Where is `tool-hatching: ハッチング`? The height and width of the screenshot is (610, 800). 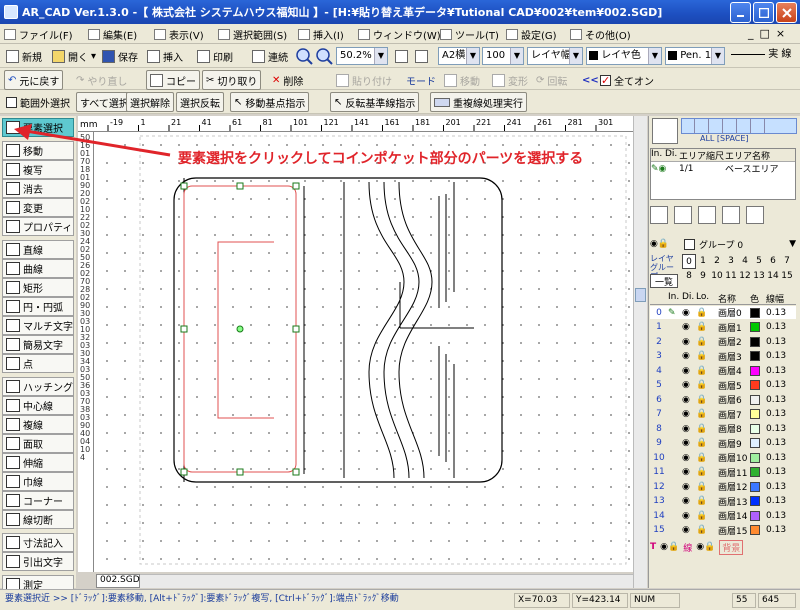
tool-hatching: ハッチング is located at coordinates (38, 386).